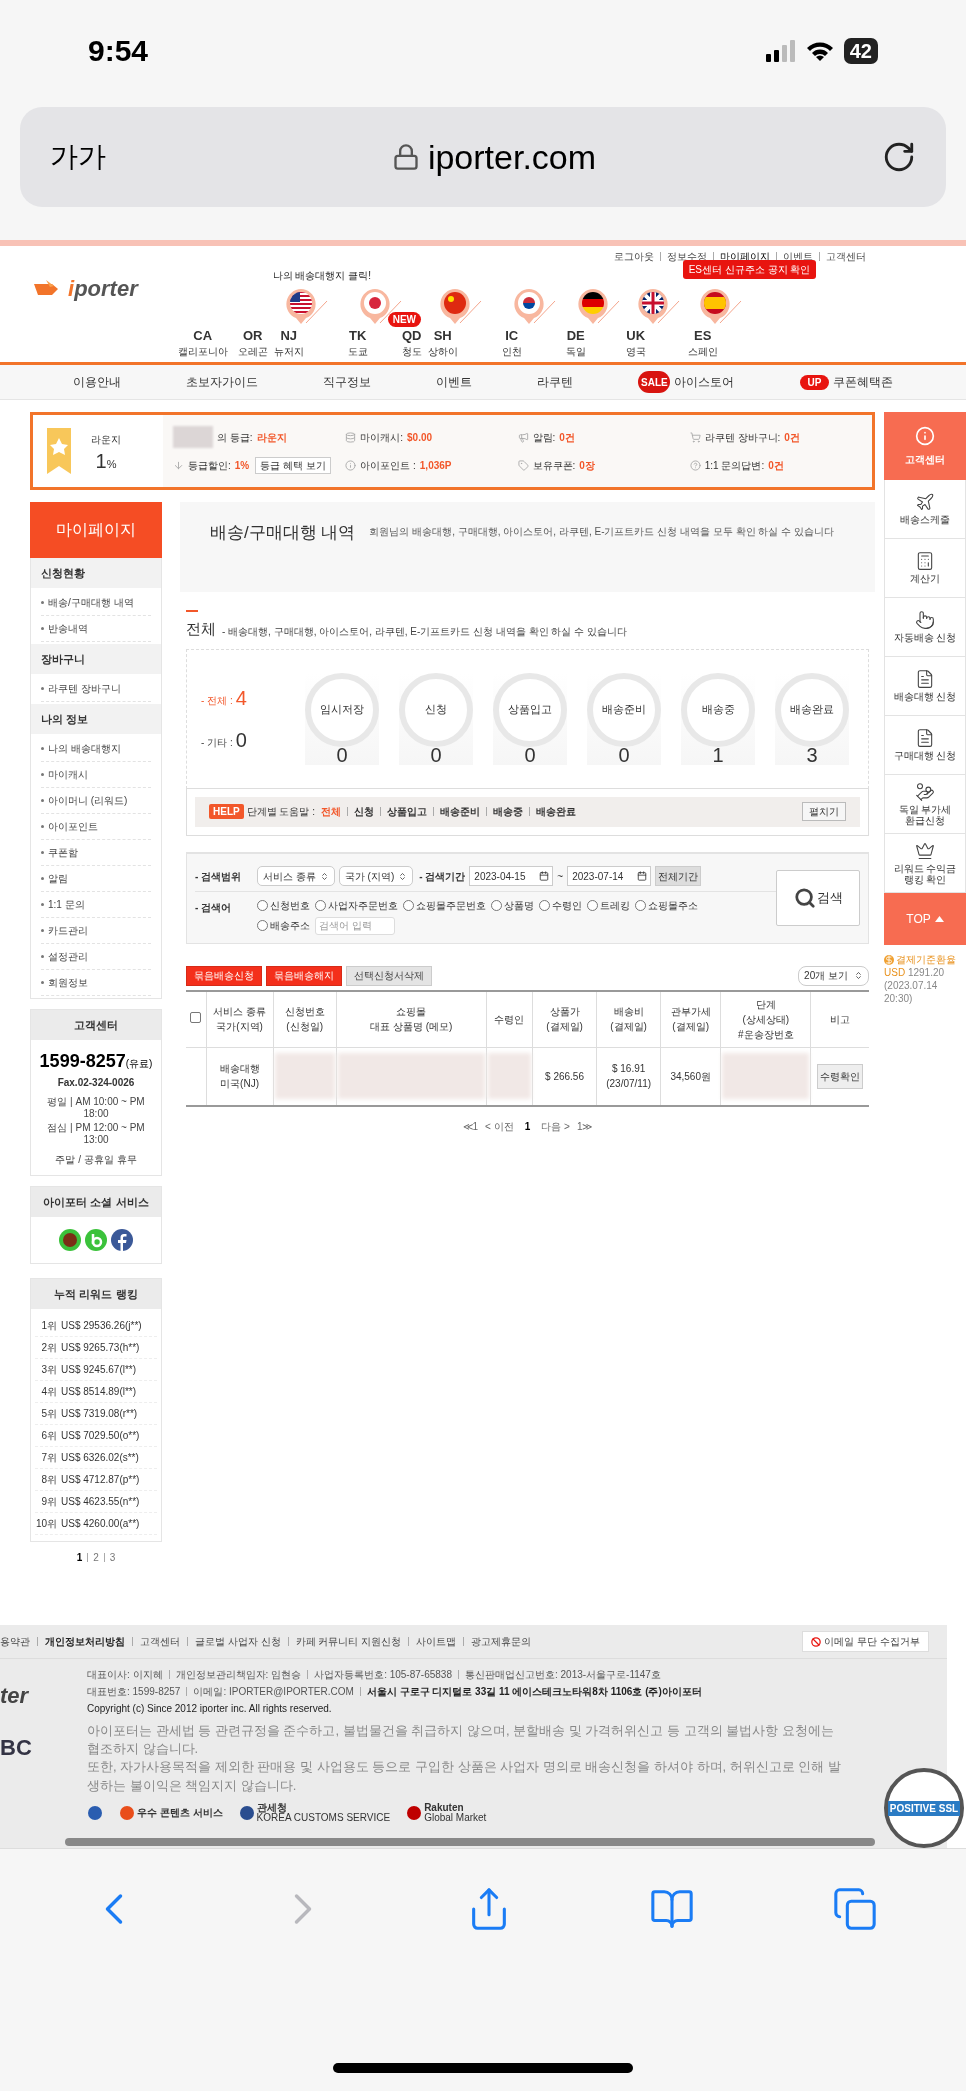 This screenshot has height=2091, width=966. Describe the element at coordinates (91, 602) in the screenshot. I see `sidebar-item: 배송/구매대행 내역` at that location.